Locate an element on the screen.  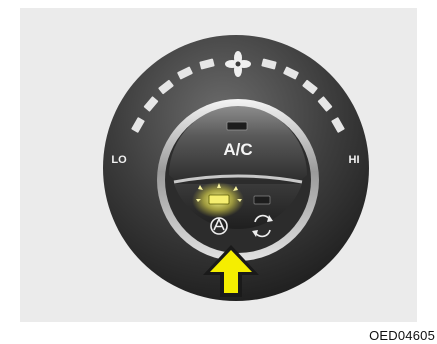
ac-indicator is located at coordinates (237, 126).